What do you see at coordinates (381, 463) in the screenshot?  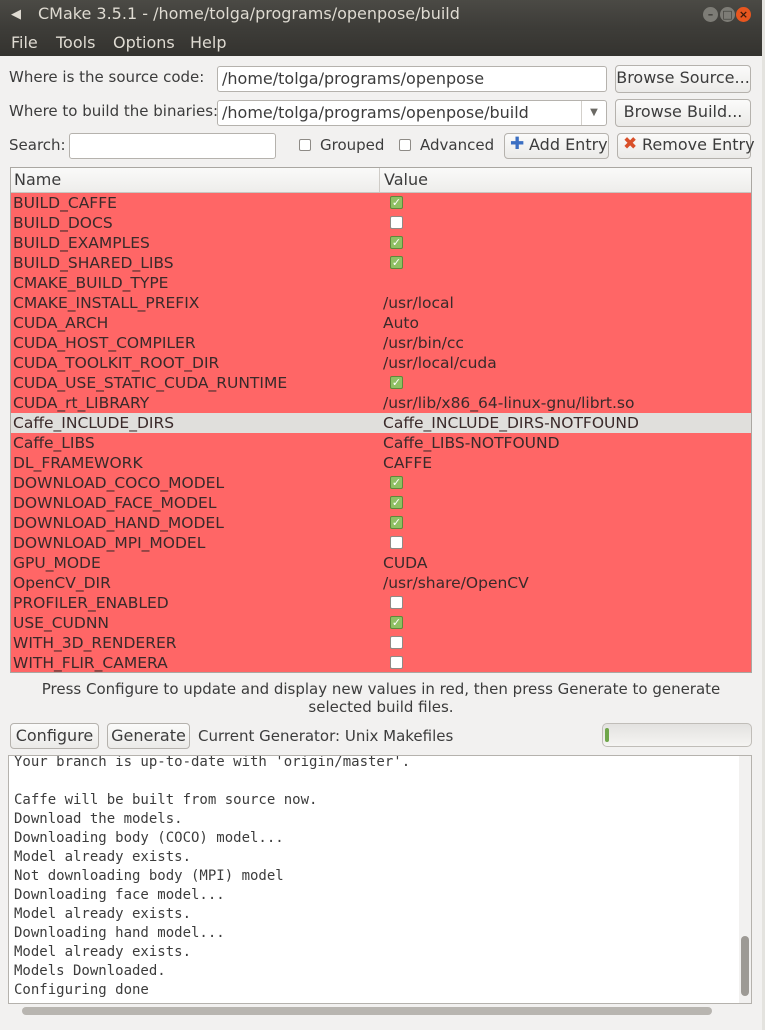 I see `table-row: DL_FRAMEWORK CAFFE` at bounding box center [381, 463].